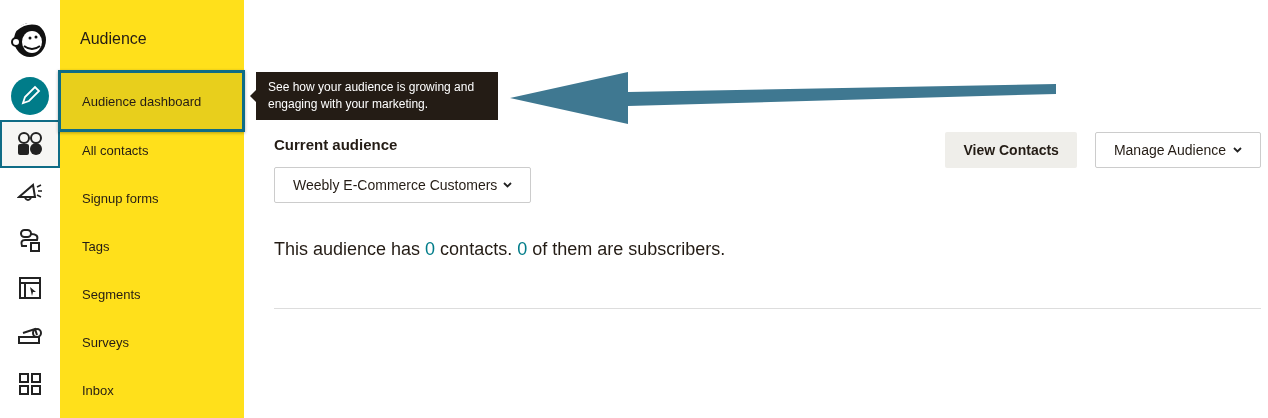 Image resolution: width=1268 pixels, height=418 pixels. Describe the element at coordinates (1177, 150) in the screenshot. I see `manage-audience-button: Manage Audience` at that location.